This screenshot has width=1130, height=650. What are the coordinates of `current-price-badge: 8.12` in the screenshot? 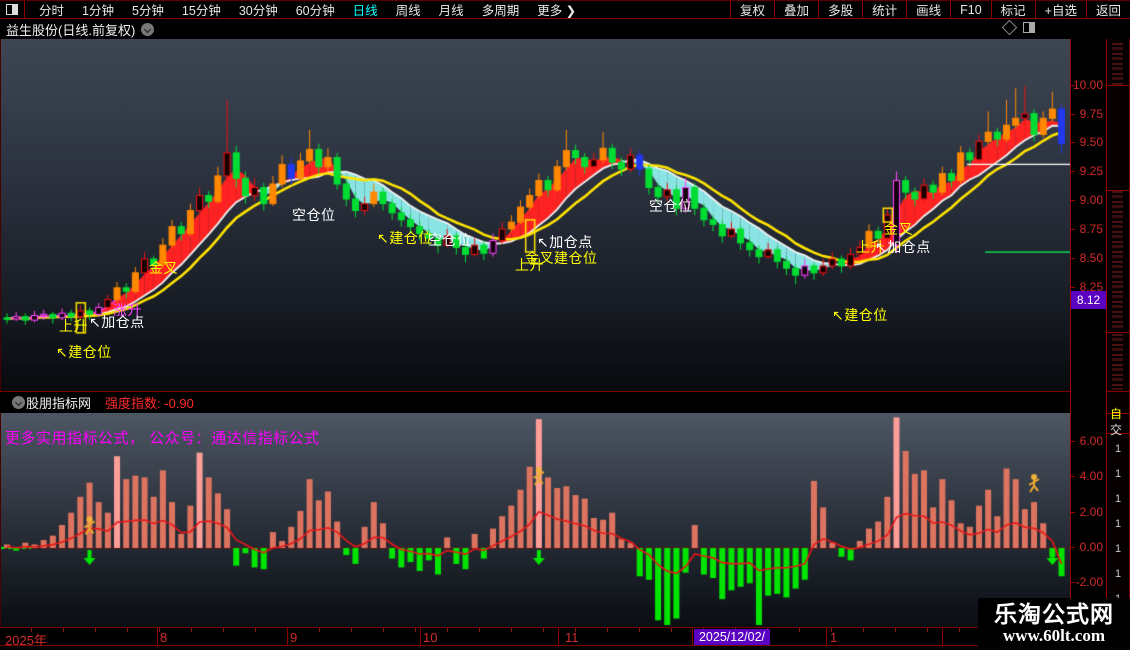 It's located at (1088, 300).